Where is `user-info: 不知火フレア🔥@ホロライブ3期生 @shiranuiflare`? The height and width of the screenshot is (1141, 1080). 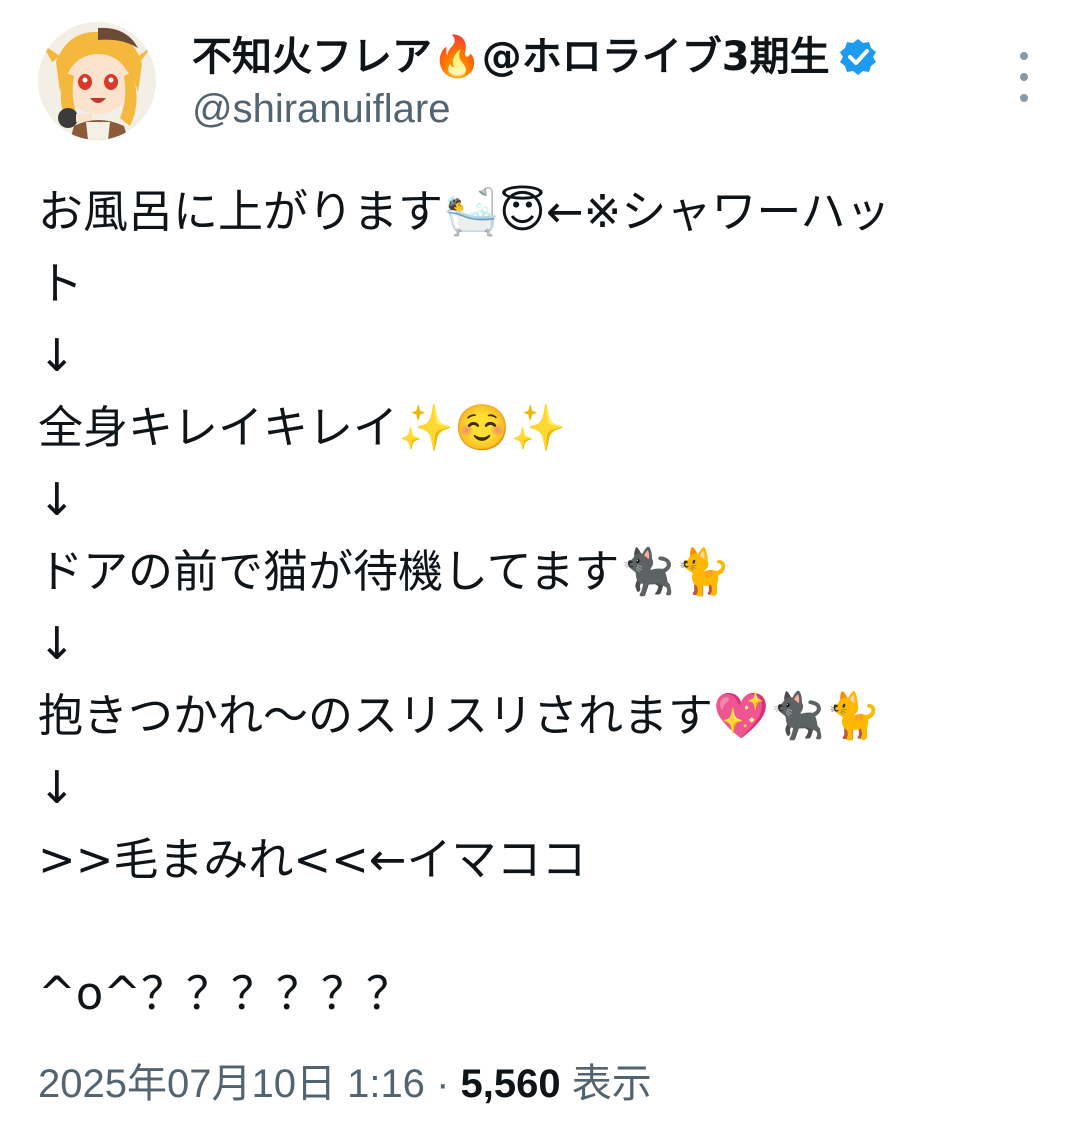
user-info: 不知火フレア🔥@ホロライブ3期生 @shiranuiflare is located at coordinates (535, 83).